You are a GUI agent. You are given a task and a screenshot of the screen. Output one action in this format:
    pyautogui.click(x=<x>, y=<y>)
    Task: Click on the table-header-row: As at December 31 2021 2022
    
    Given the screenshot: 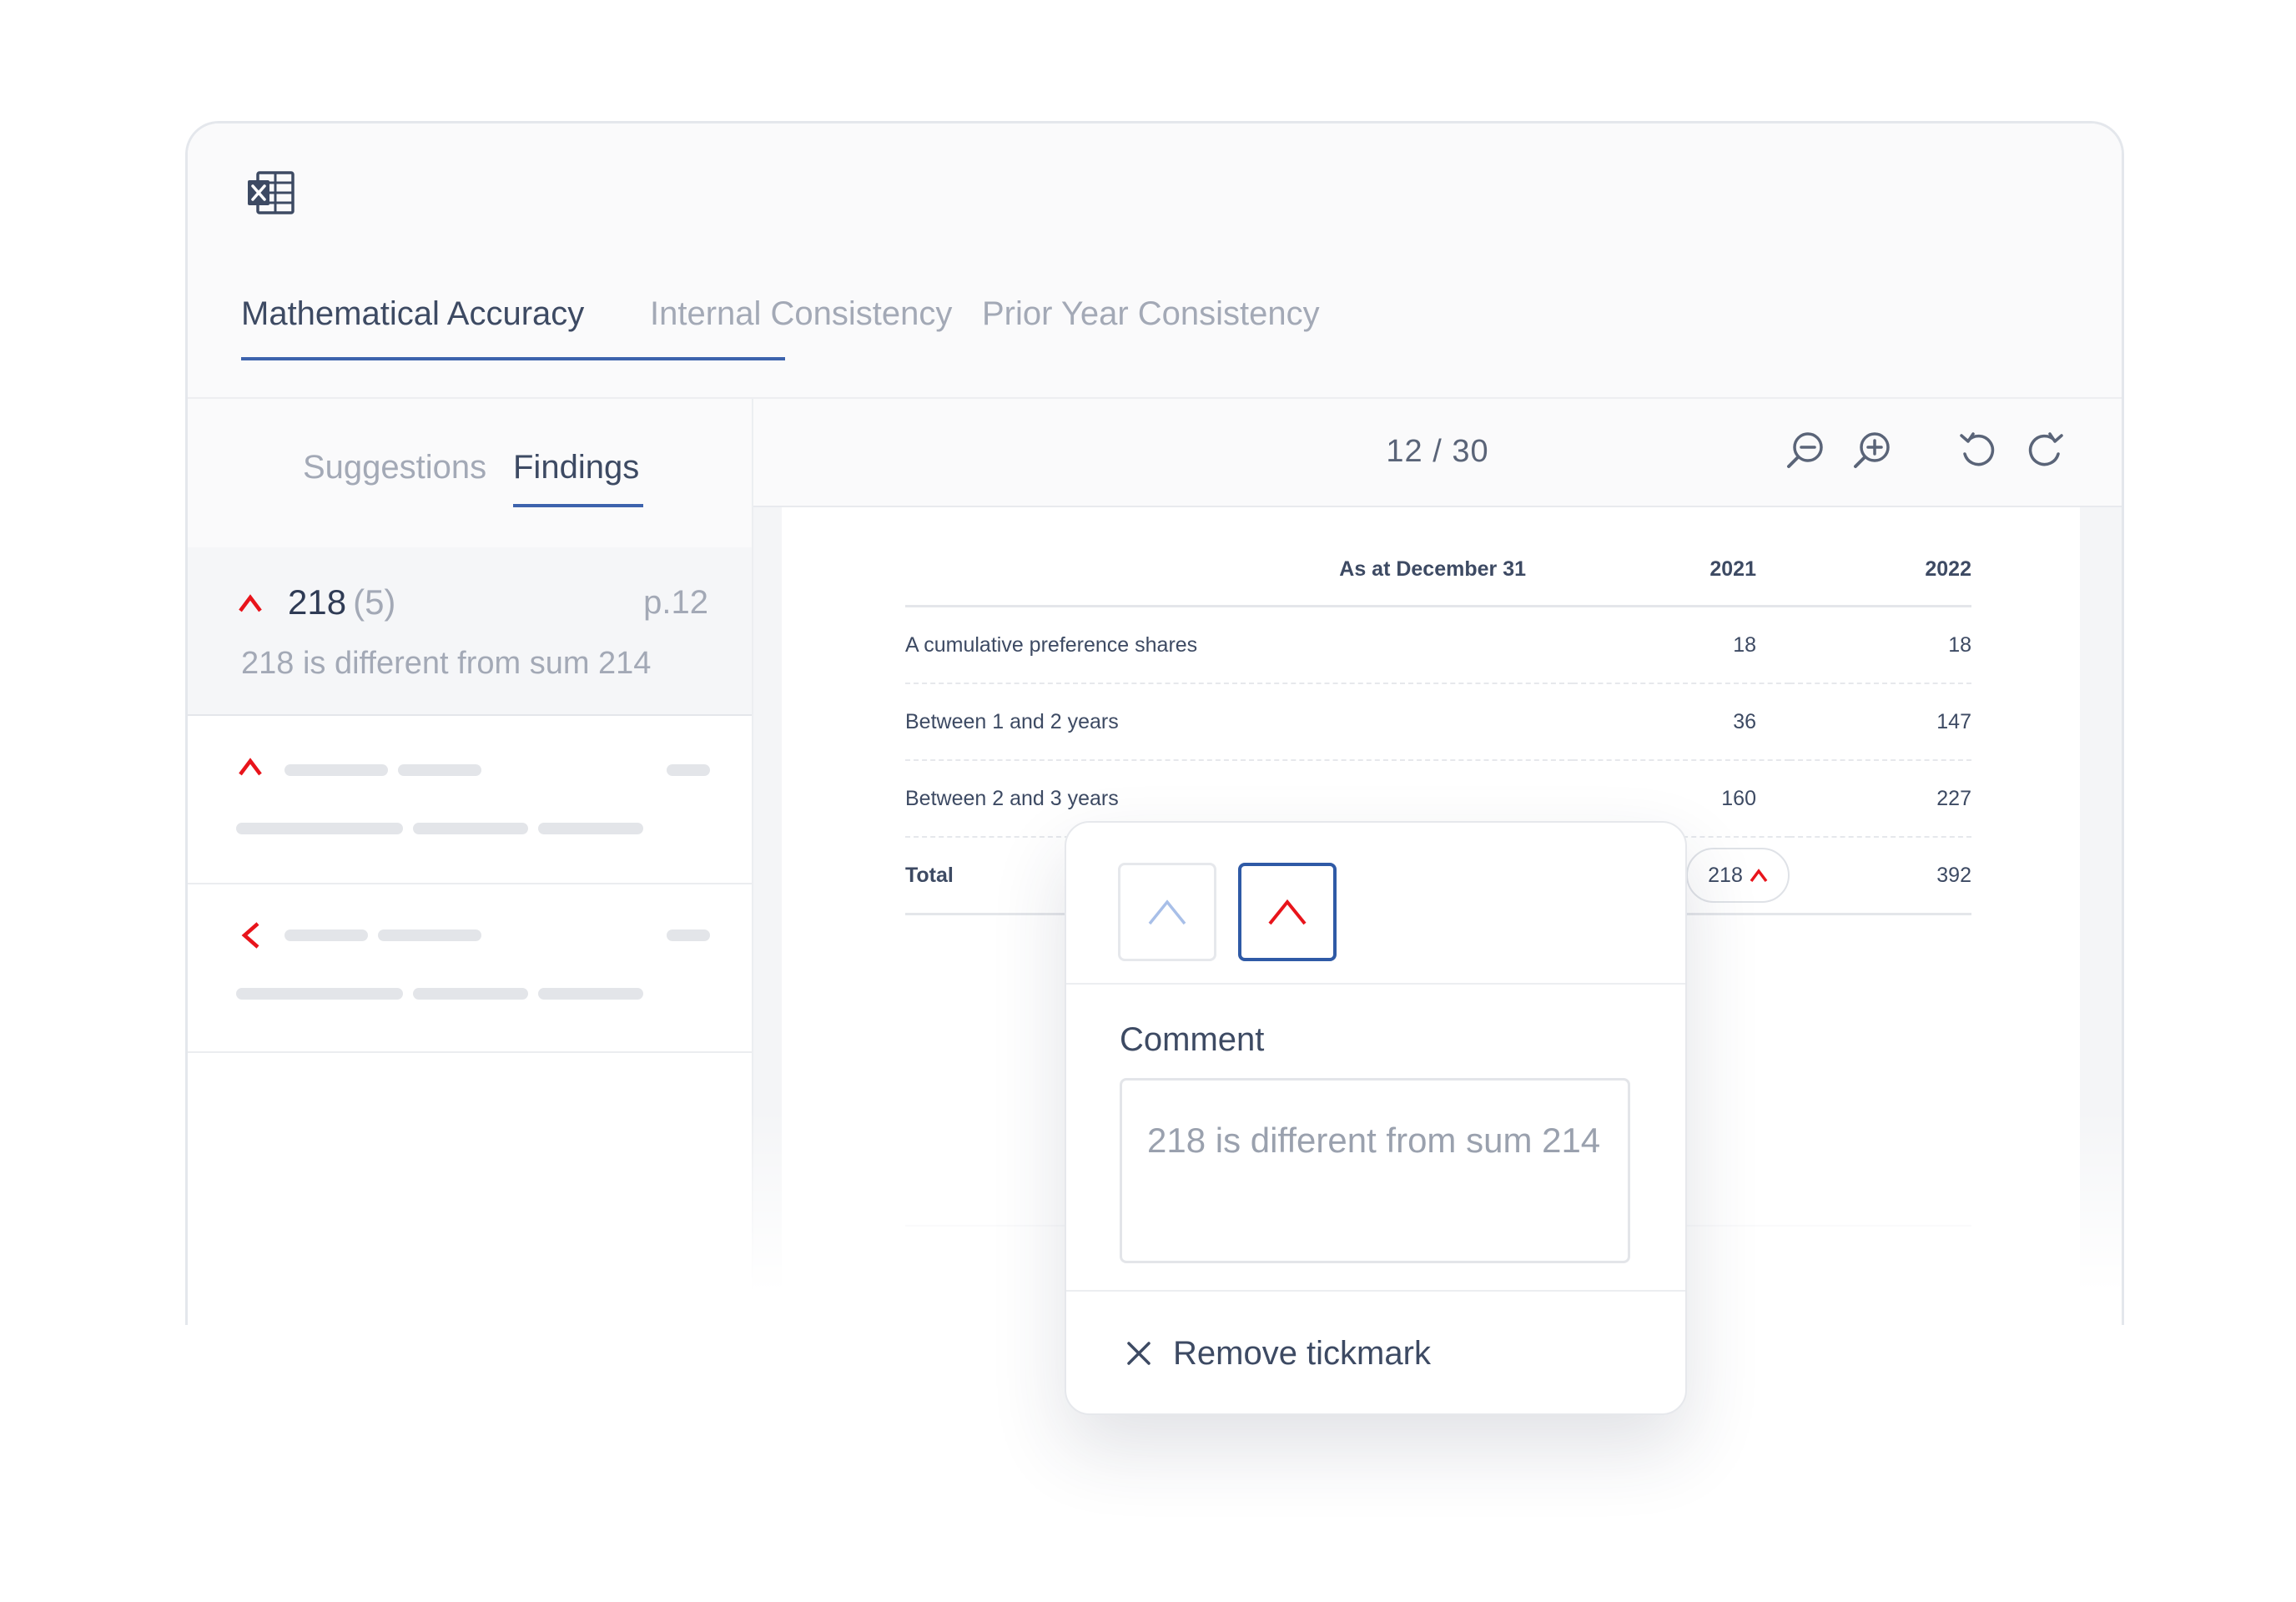 What is the action you would take?
    pyautogui.click(x=1438, y=574)
    